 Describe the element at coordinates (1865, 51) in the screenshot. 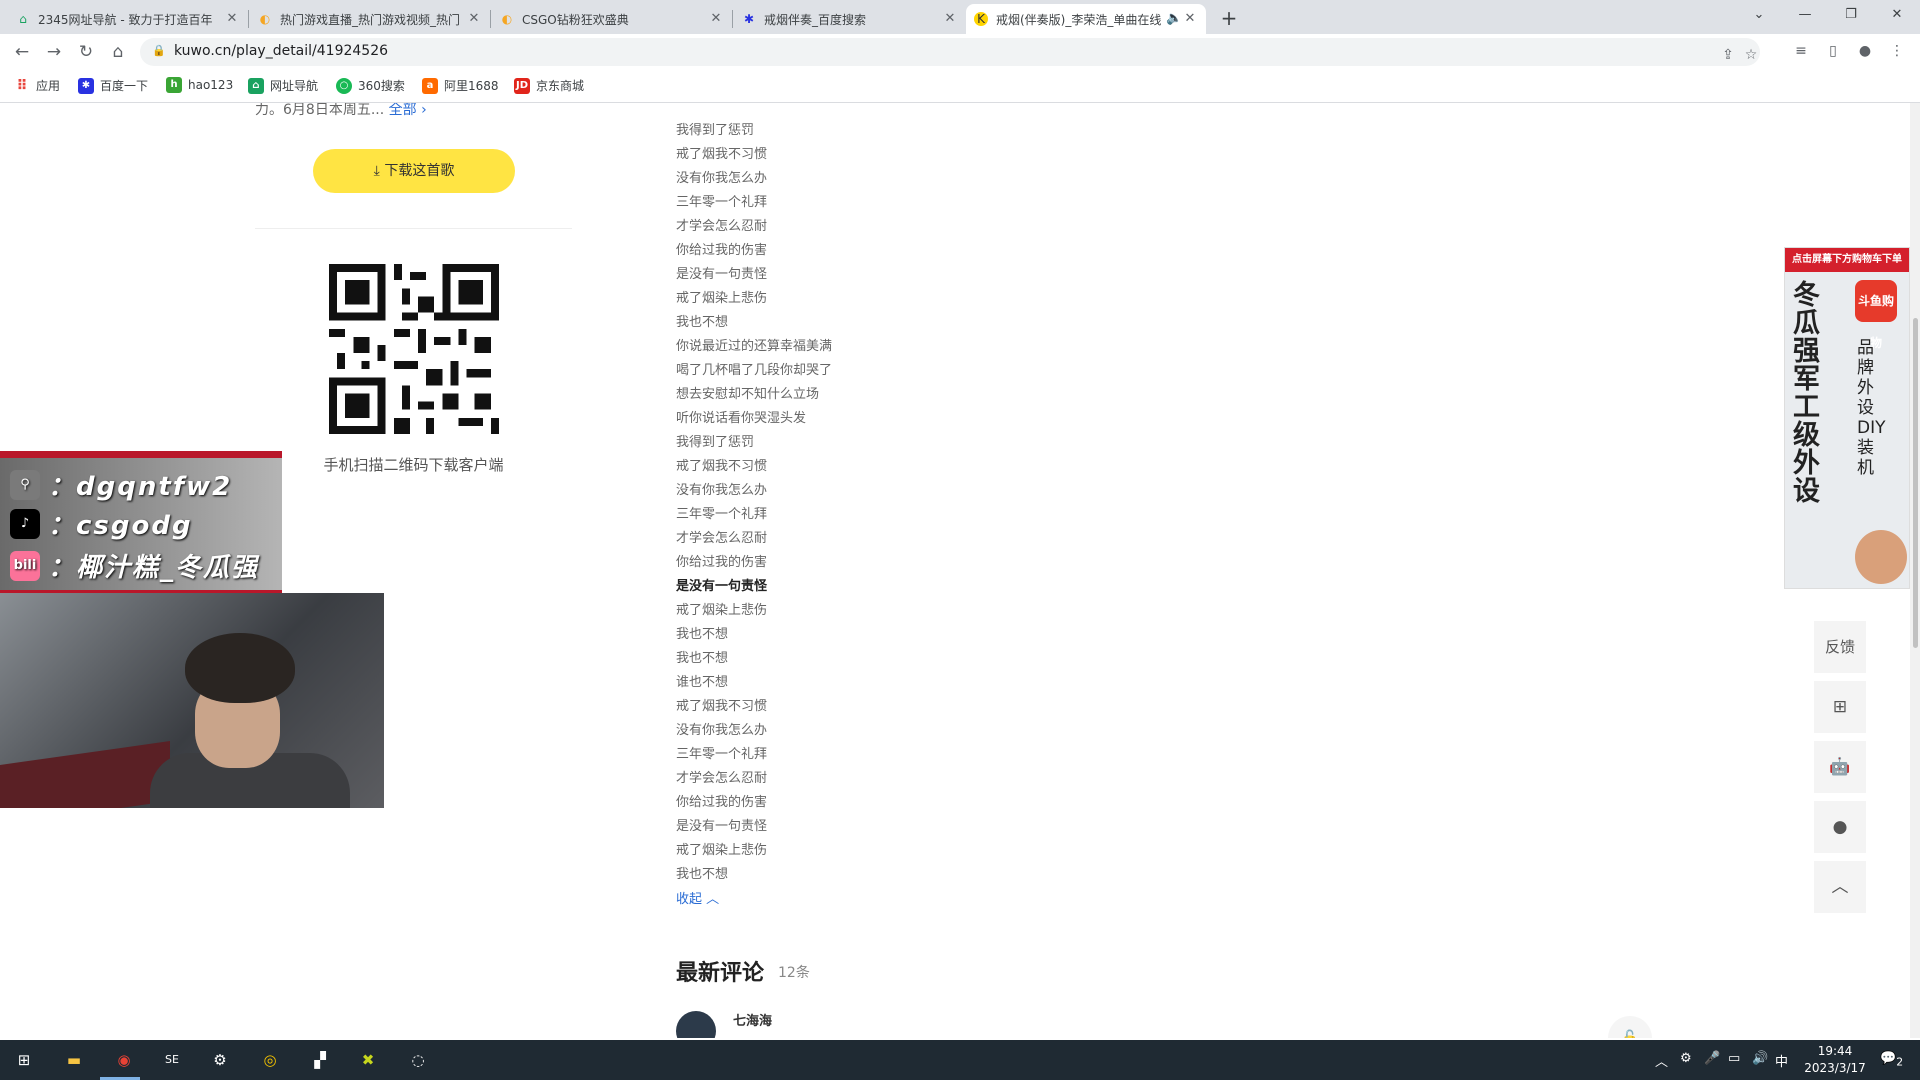

I see `profile-avatar-icon: ●` at that location.